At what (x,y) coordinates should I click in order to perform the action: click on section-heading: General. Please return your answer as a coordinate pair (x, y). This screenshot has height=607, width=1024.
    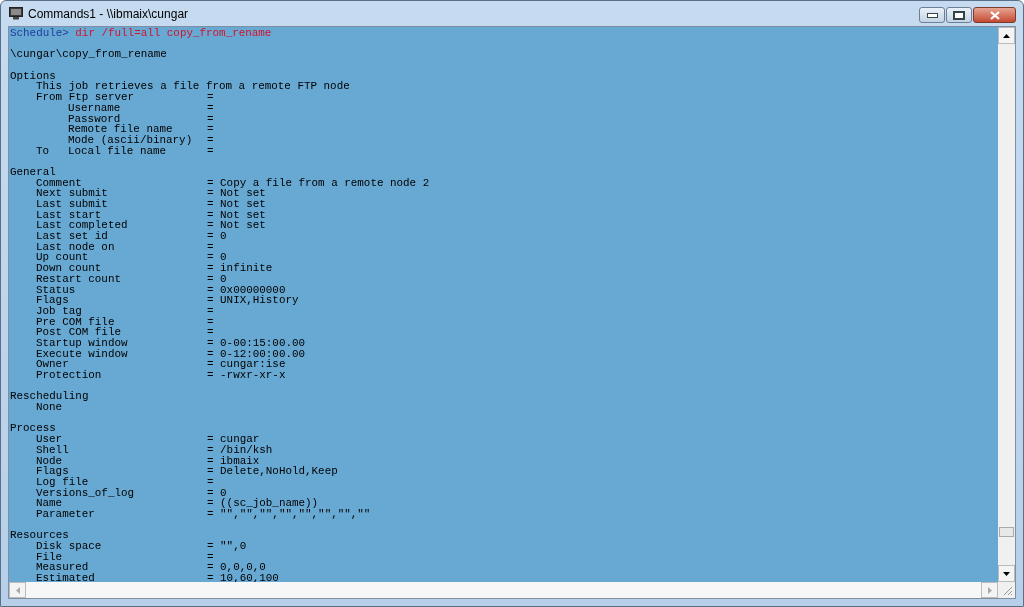
    Looking at the image, I should click on (33, 172).